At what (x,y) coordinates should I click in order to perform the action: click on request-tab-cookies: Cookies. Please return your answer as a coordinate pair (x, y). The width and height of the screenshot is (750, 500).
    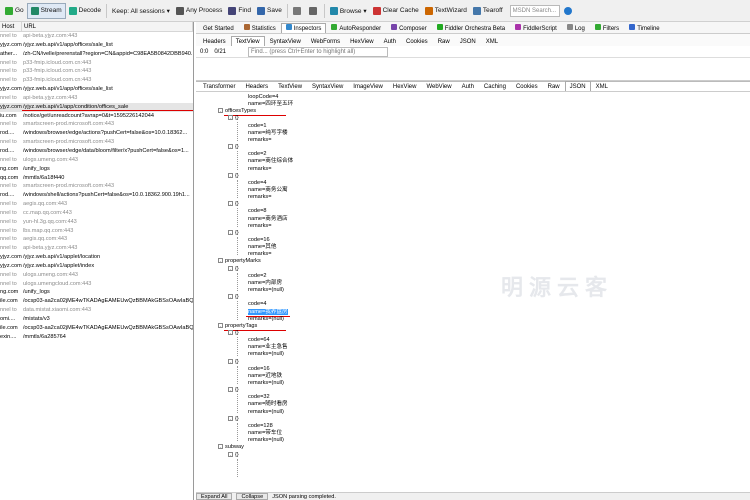
    Looking at the image, I should click on (417, 41).